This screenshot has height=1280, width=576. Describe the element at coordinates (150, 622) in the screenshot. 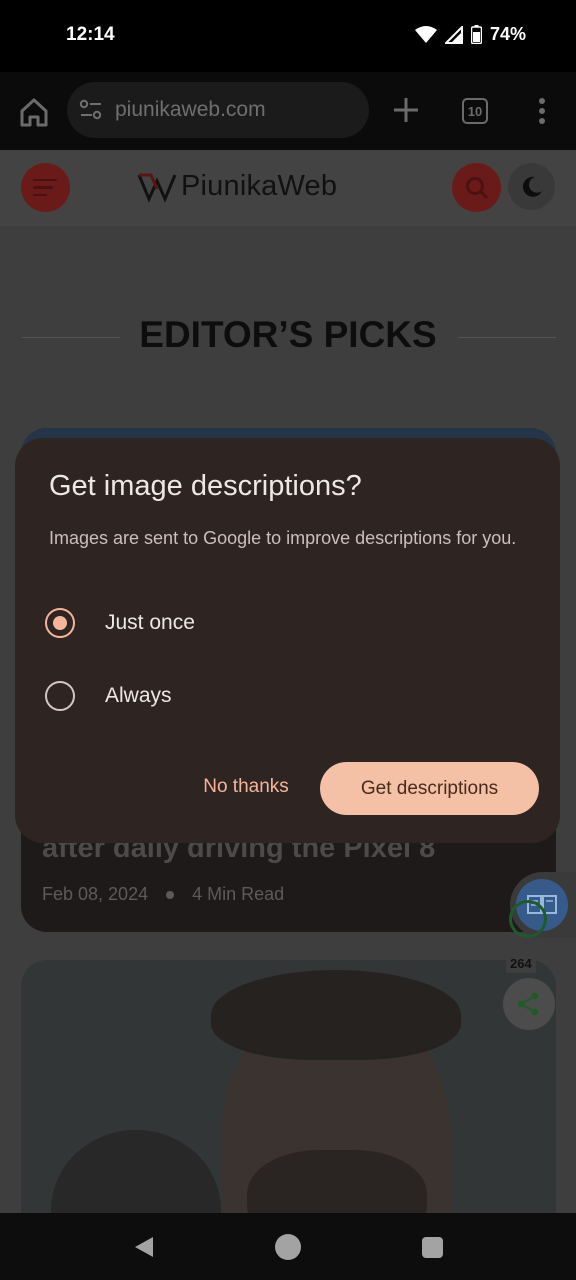

I see `option-label: Just once` at that location.